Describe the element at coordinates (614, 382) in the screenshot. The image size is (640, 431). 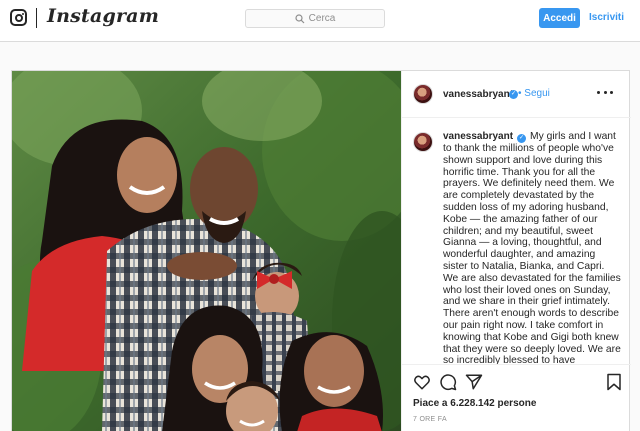
I see `bookmark-icon` at that location.